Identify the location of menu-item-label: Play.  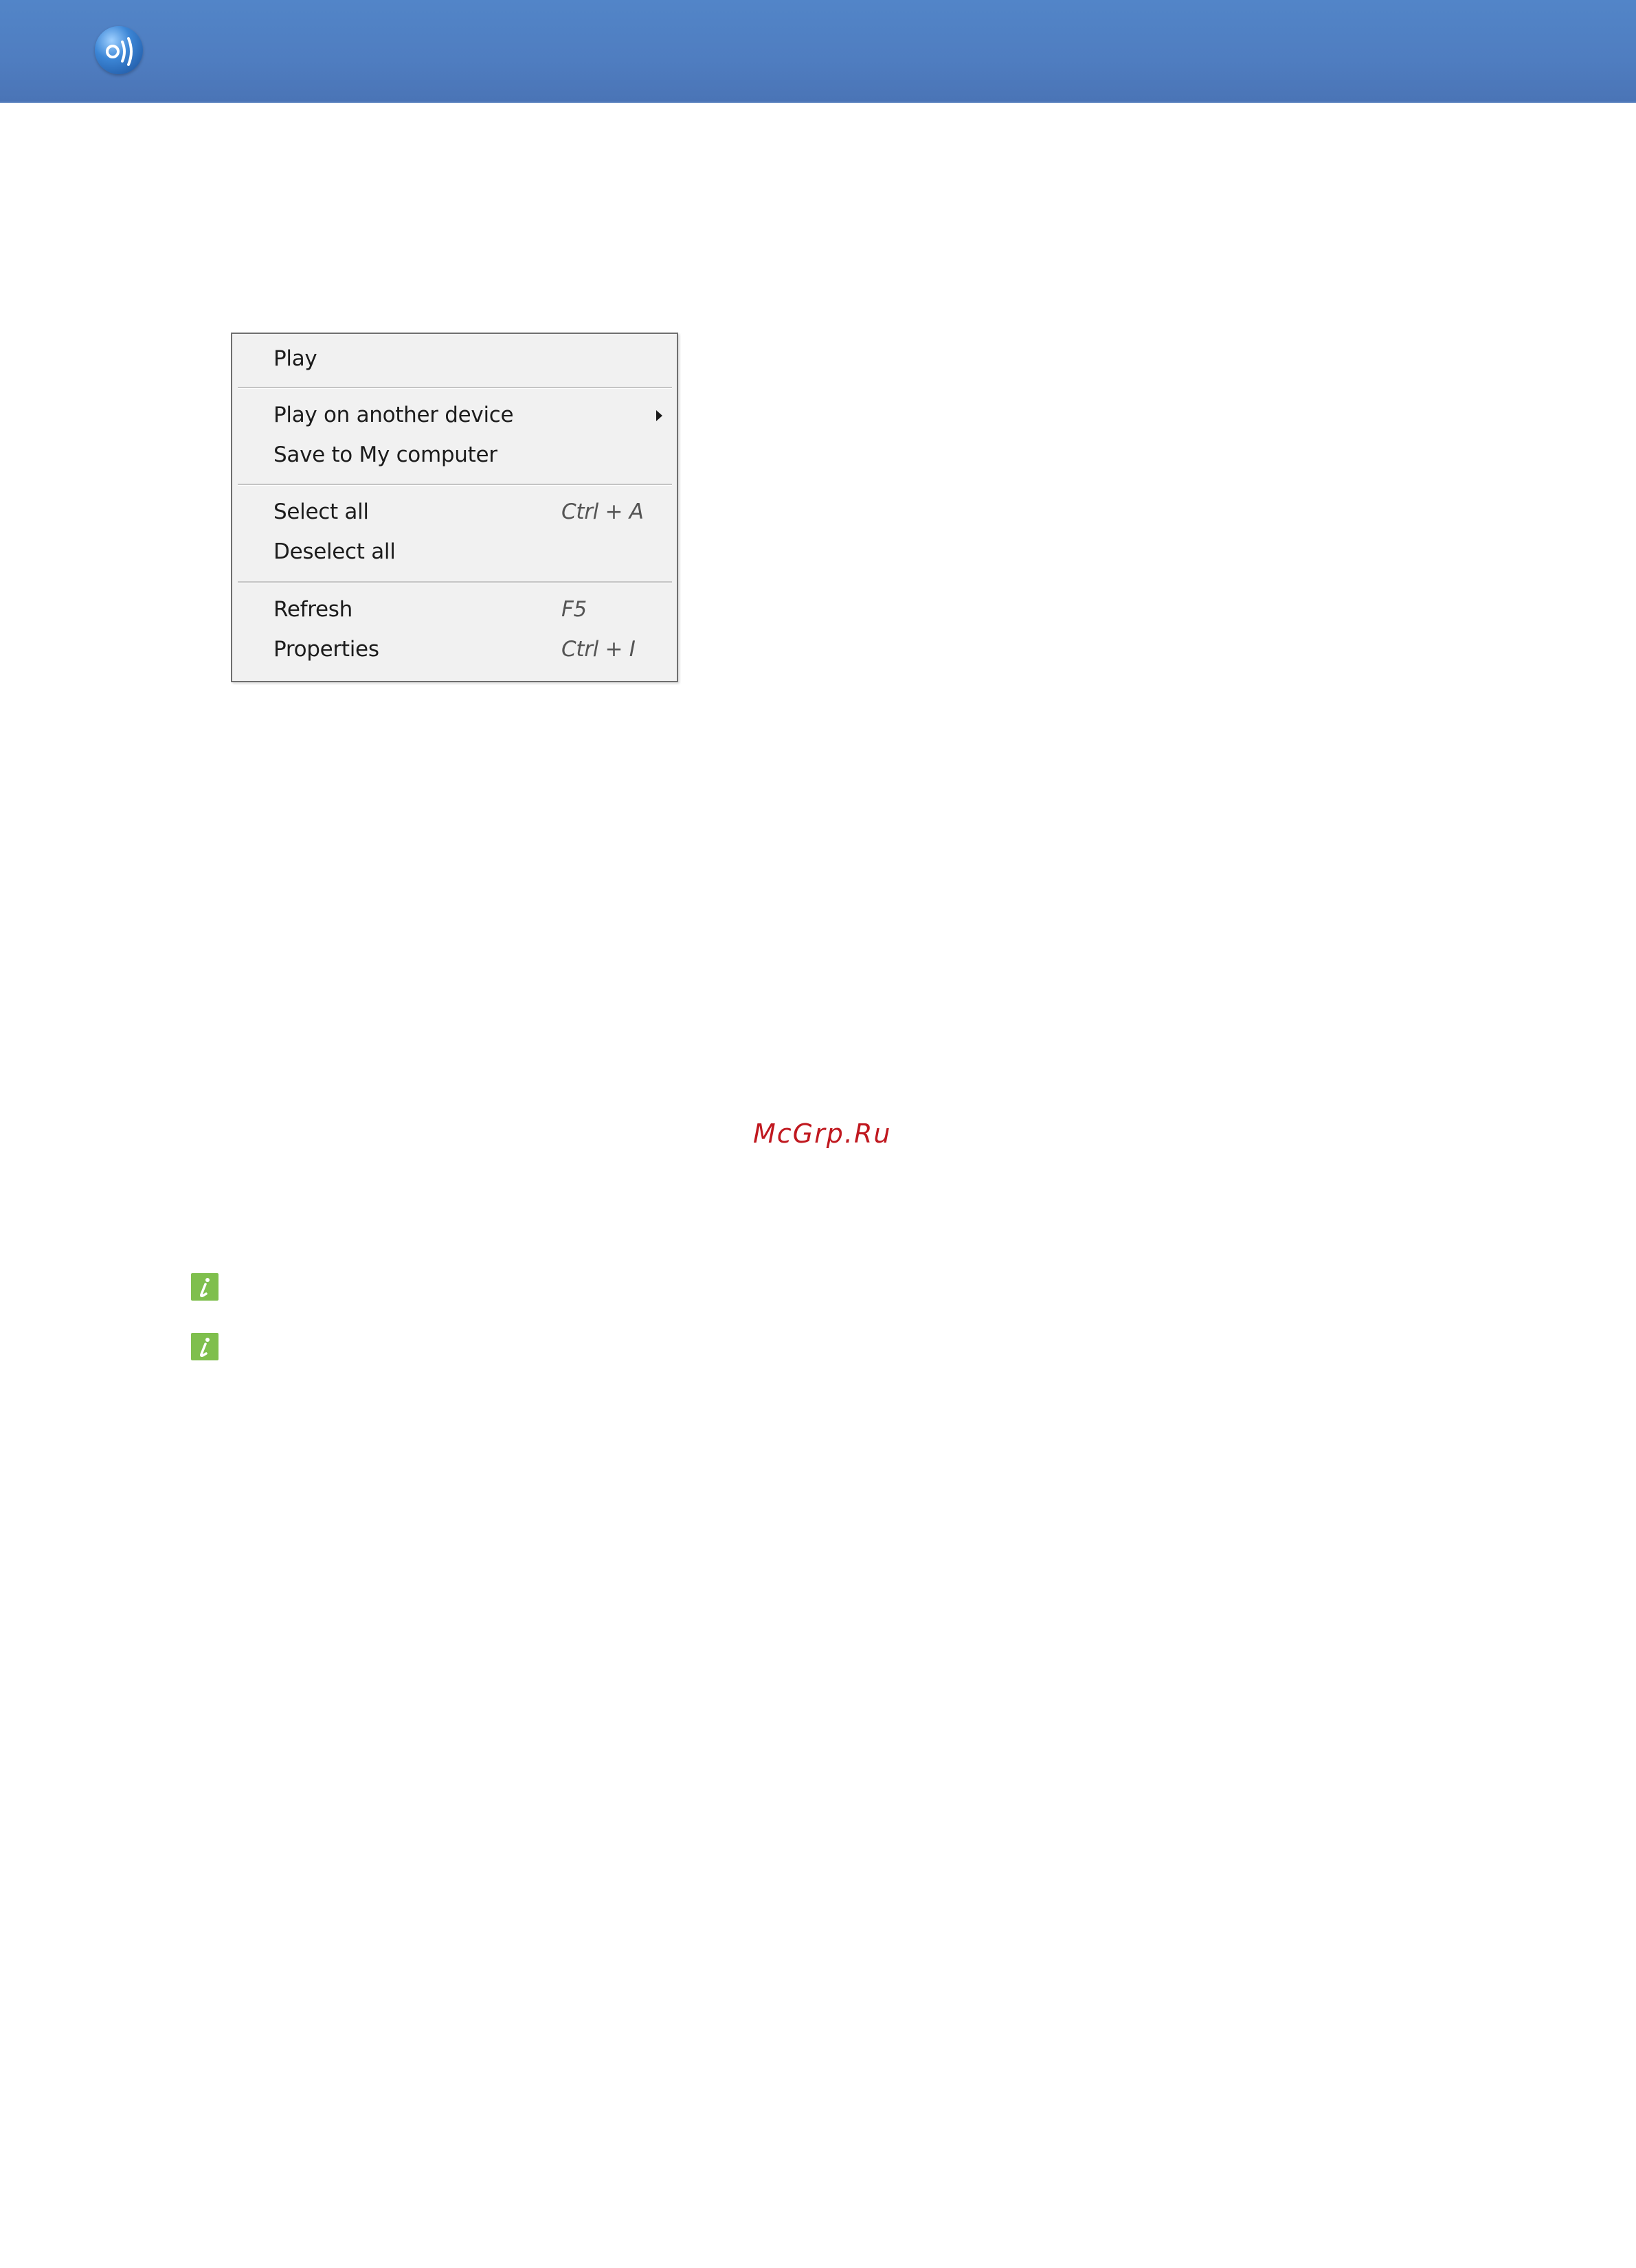
(295, 358).